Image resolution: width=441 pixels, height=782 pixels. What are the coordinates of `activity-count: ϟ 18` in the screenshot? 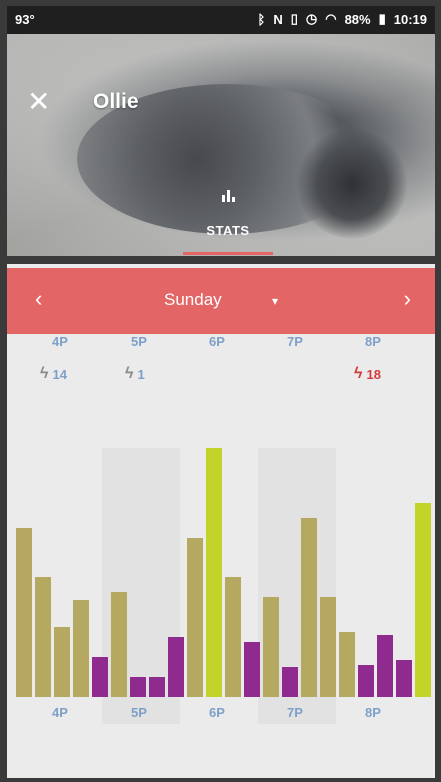 It's located at (367, 374).